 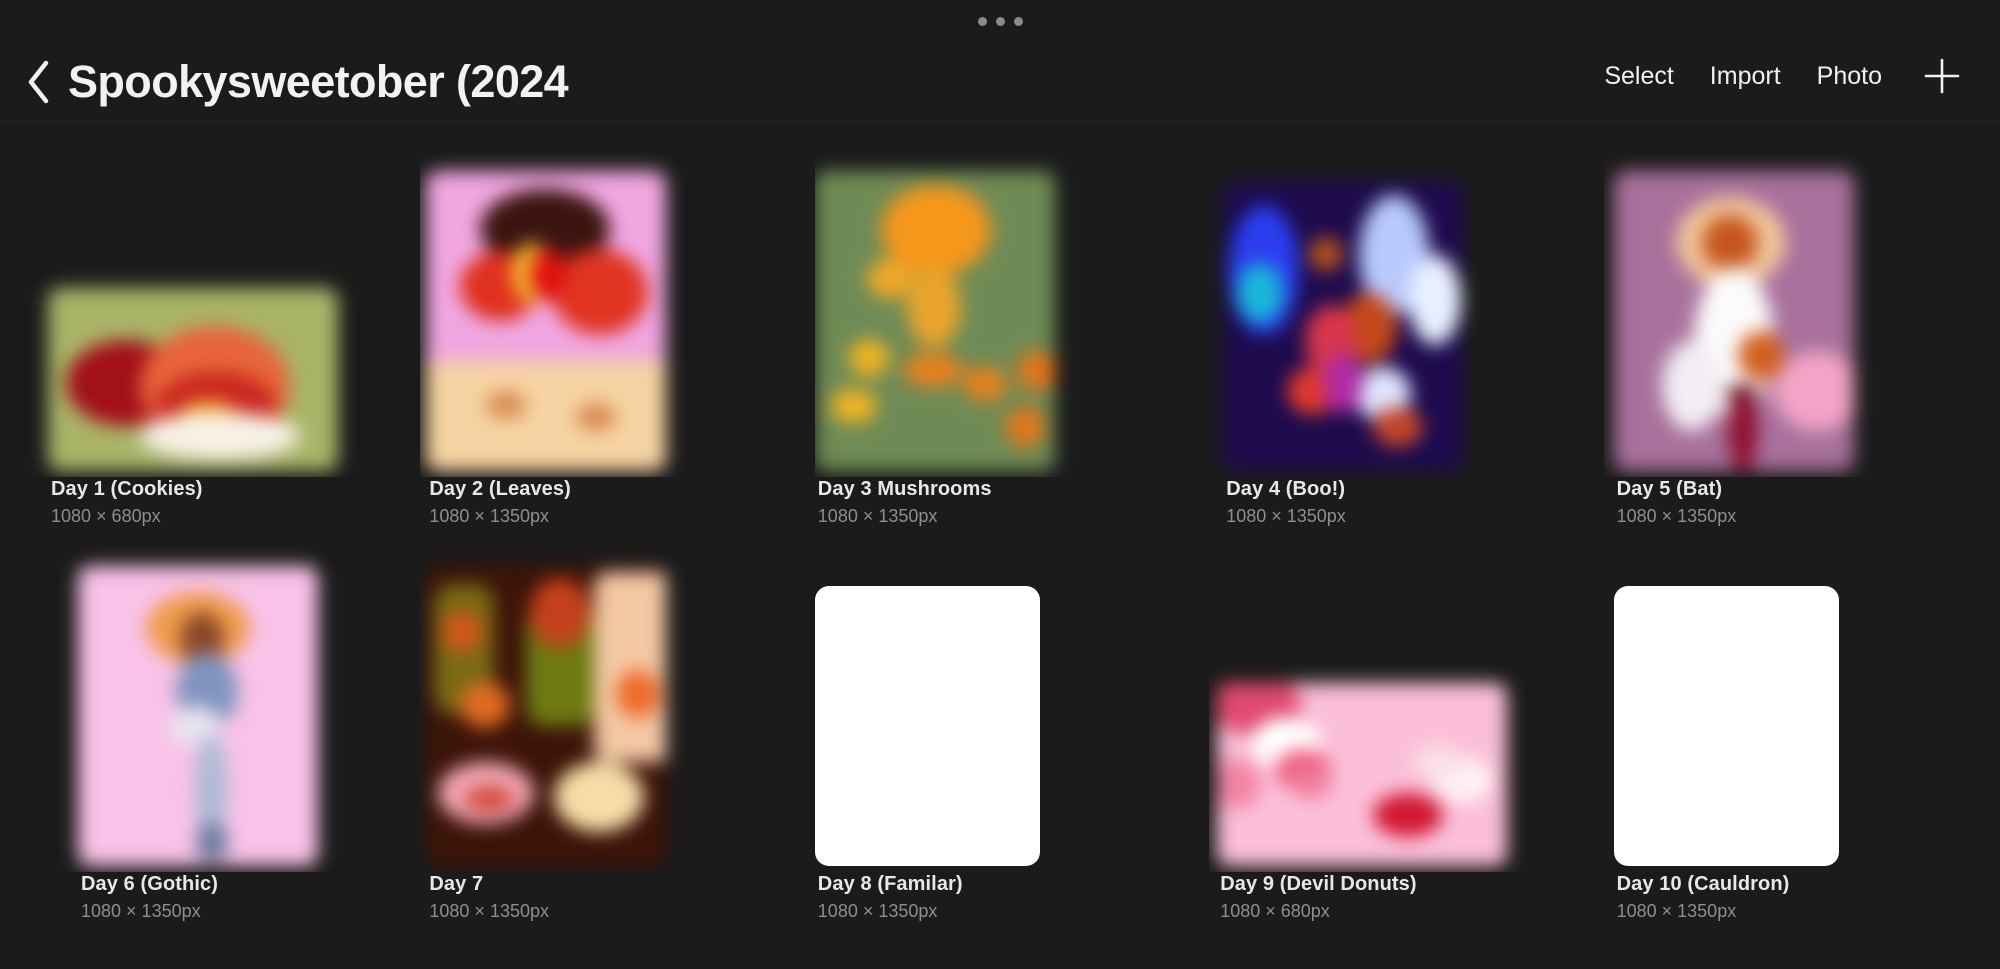 What do you see at coordinates (605, 502) in the screenshot?
I see `photo-meta: Day 2 (Leaves) 1080 × 1350px` at bounding box center [605, 502].